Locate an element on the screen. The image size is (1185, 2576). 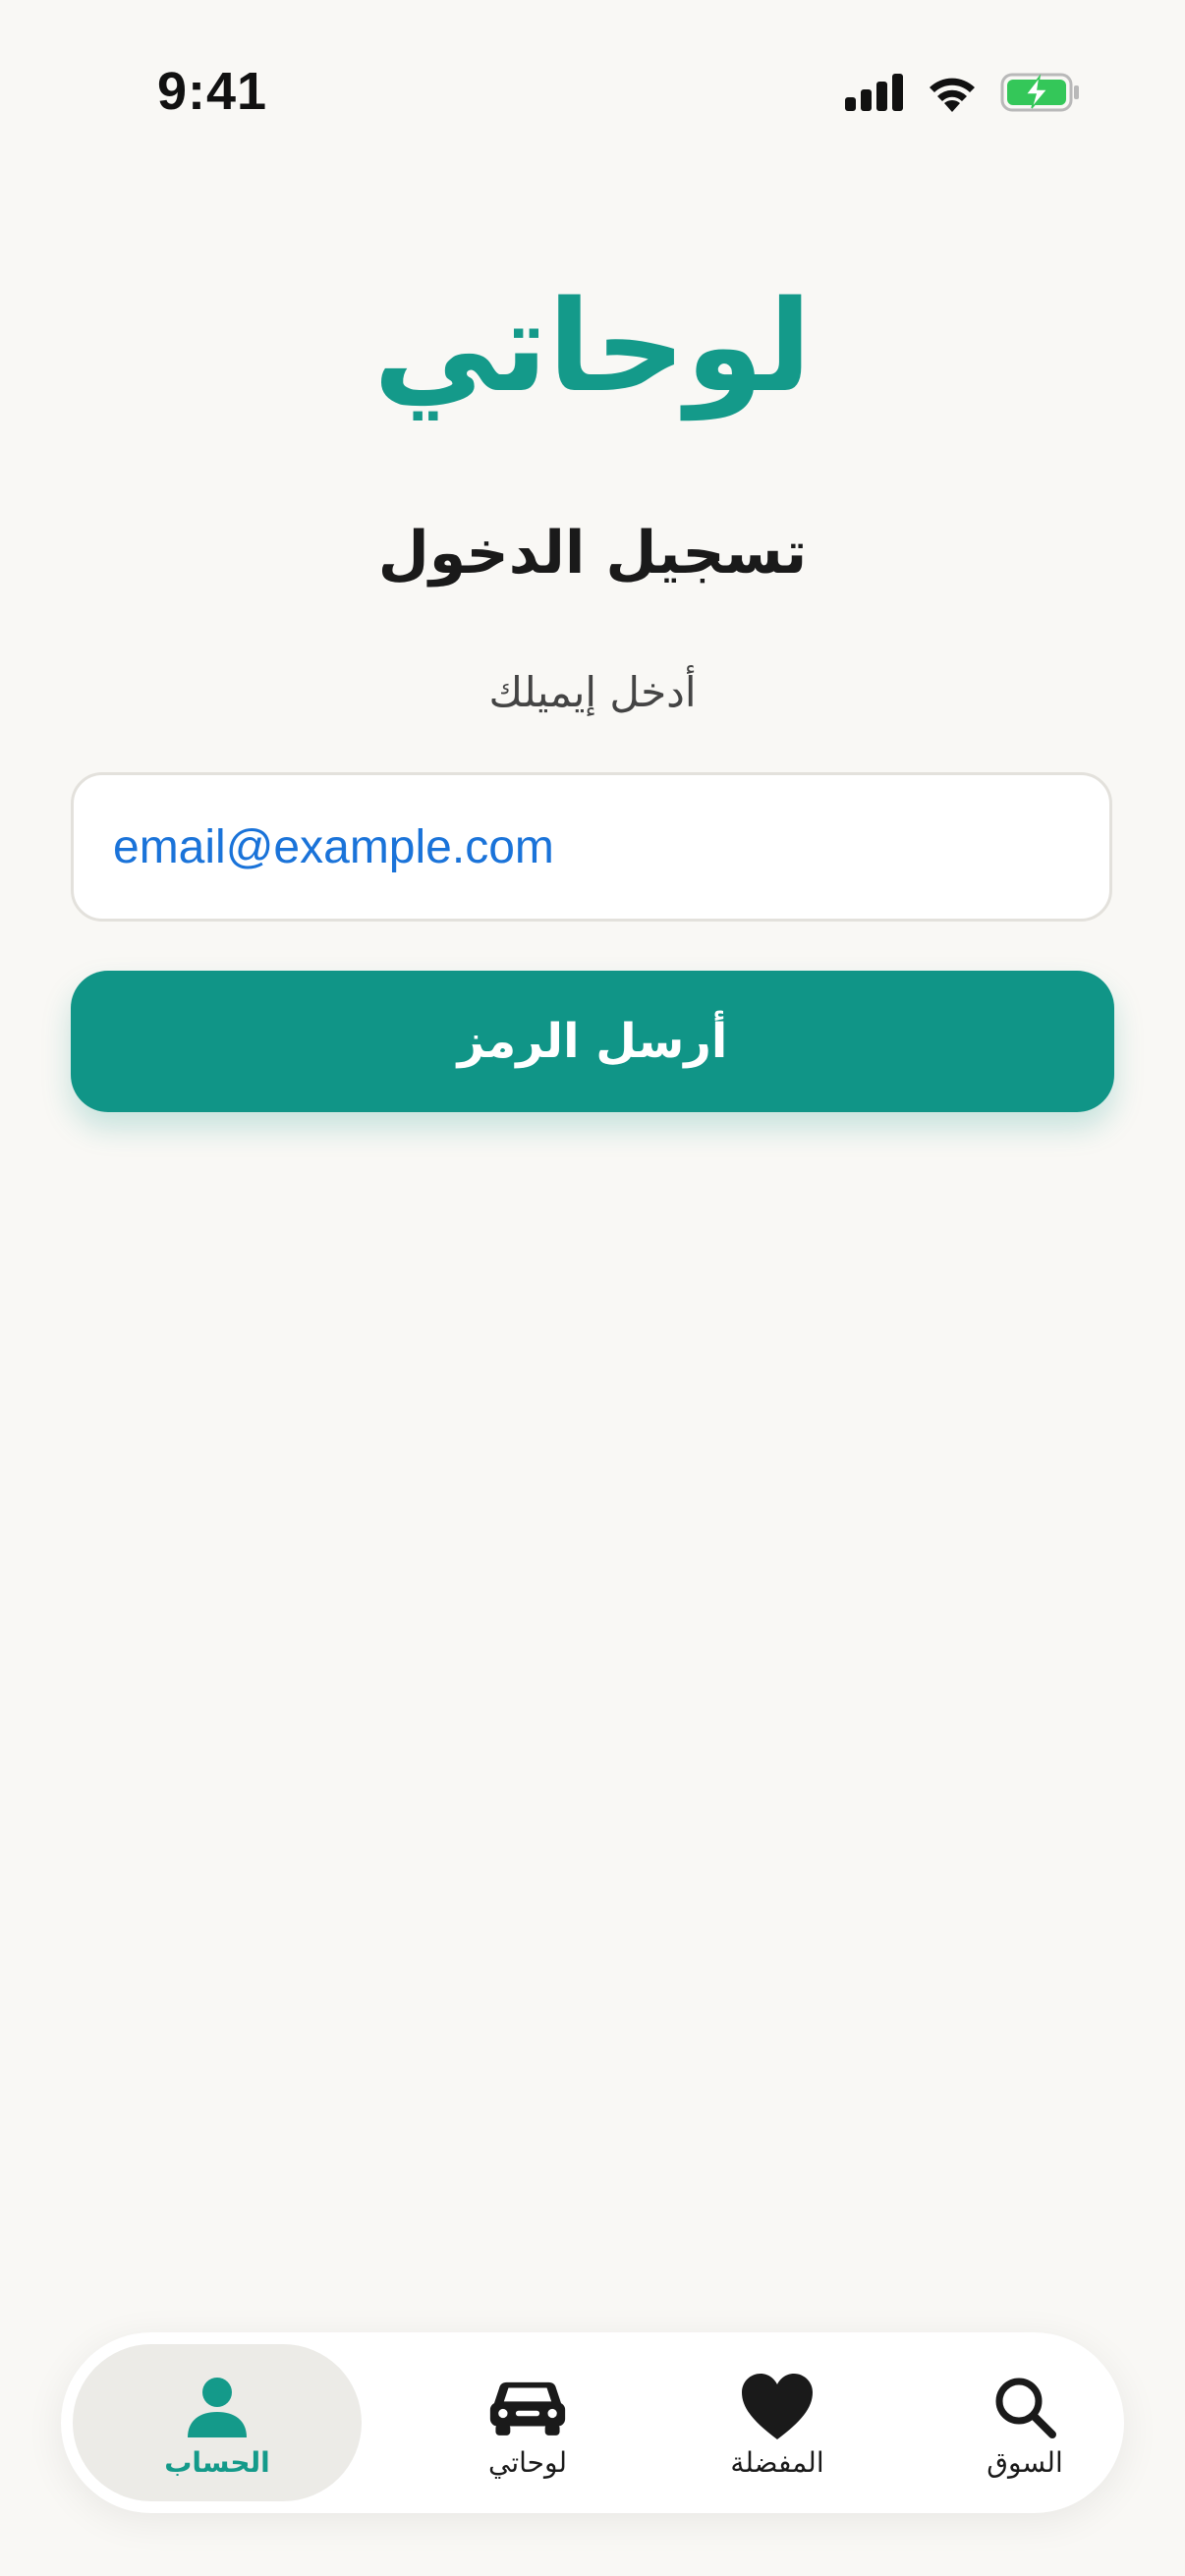
tab-favorites: المفضلة is located at coordinates (778, 2422).